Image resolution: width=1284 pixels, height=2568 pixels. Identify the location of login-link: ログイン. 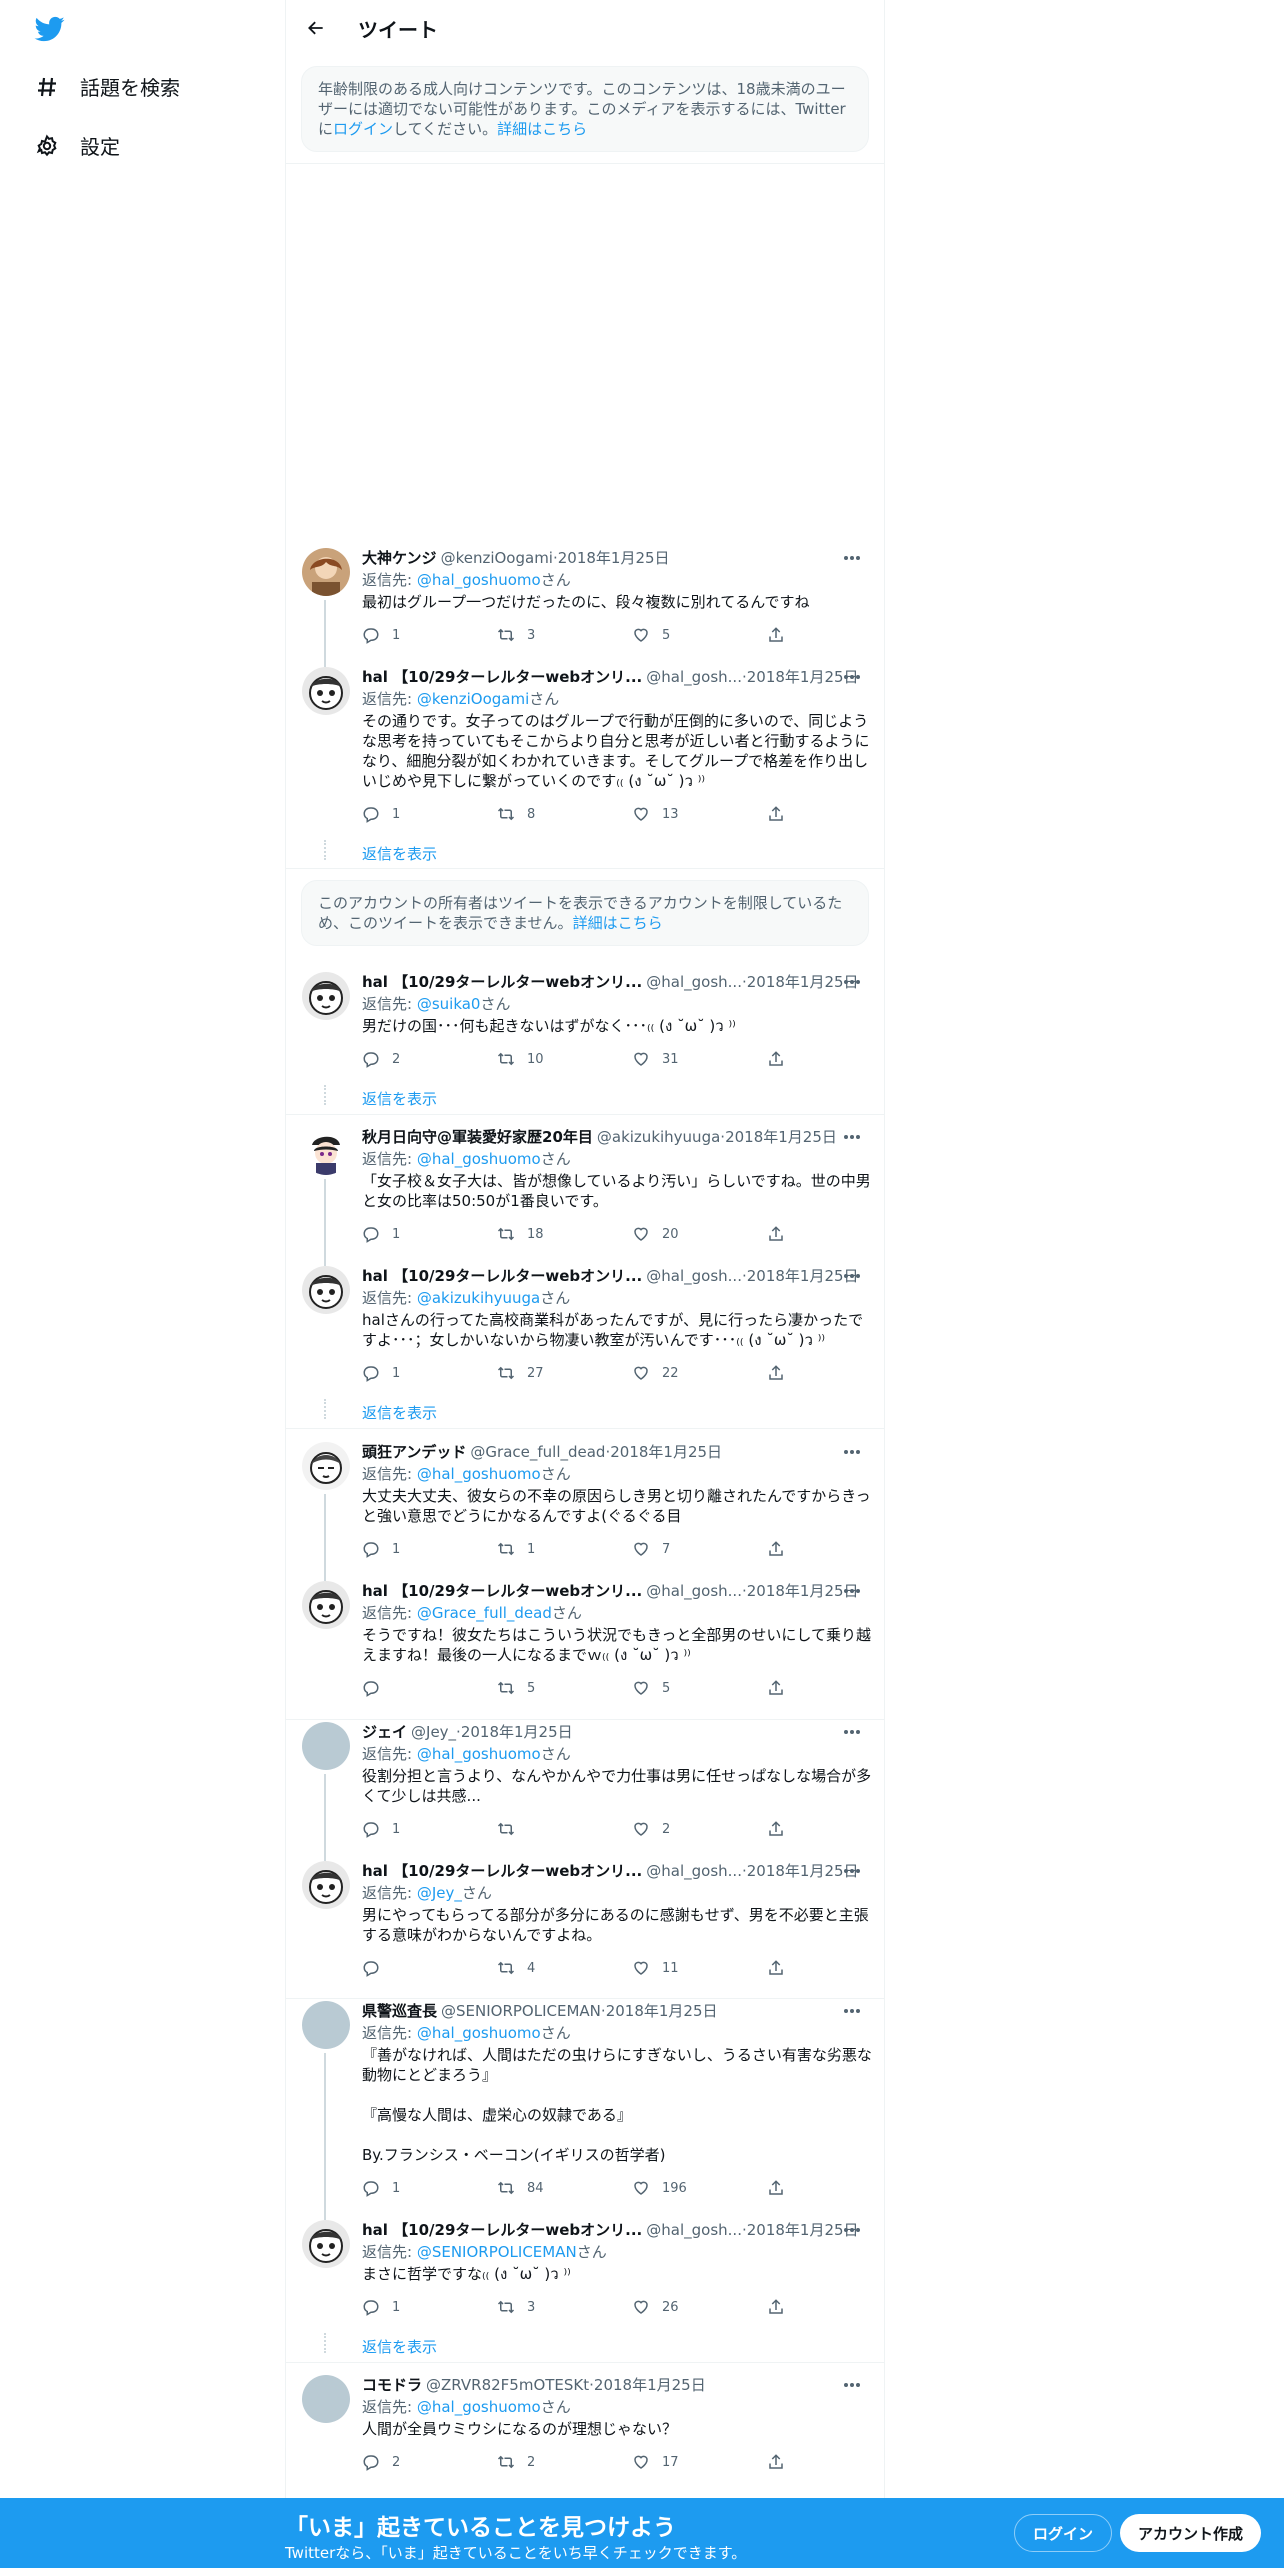
(363, 129).